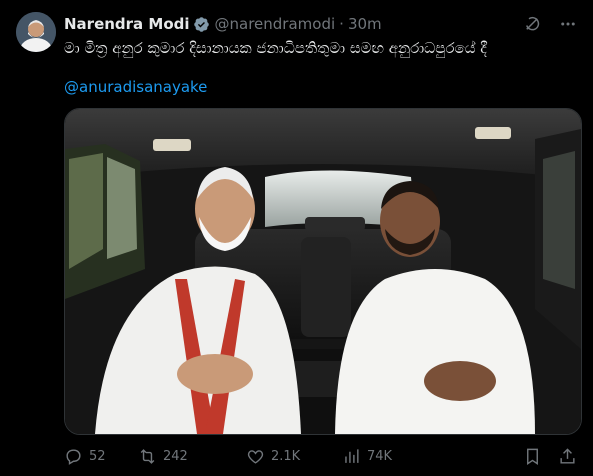 This screenshot has width=593, height=476. I want to click on views-button: 74K, so click(382, 456).